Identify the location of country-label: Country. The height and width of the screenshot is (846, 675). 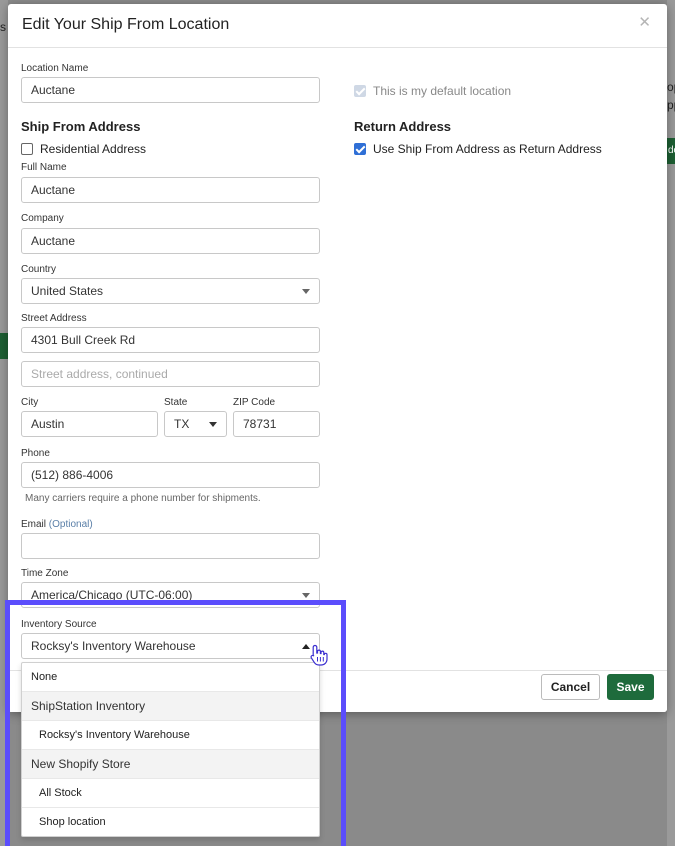
(39, 269).